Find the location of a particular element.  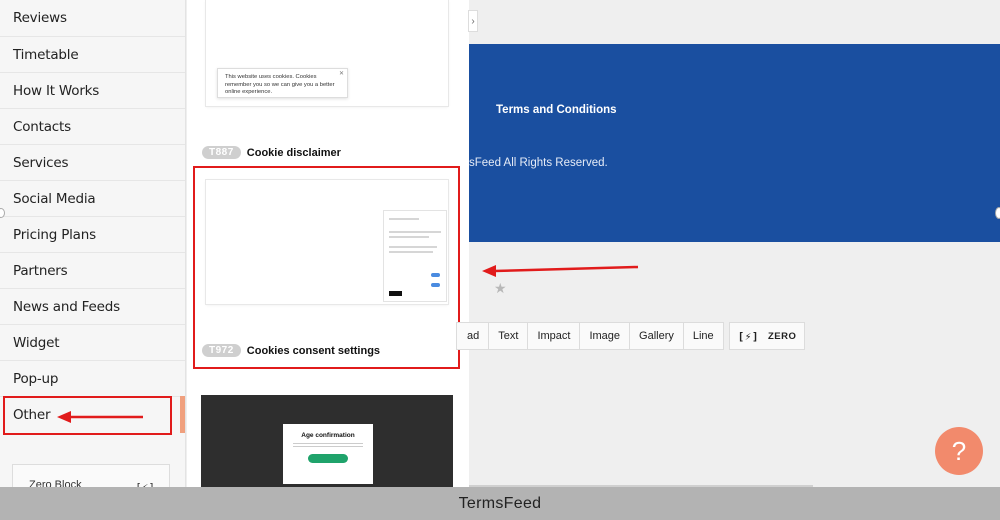

sidebar-item-label: Partners is located at coordinates (40, 270).